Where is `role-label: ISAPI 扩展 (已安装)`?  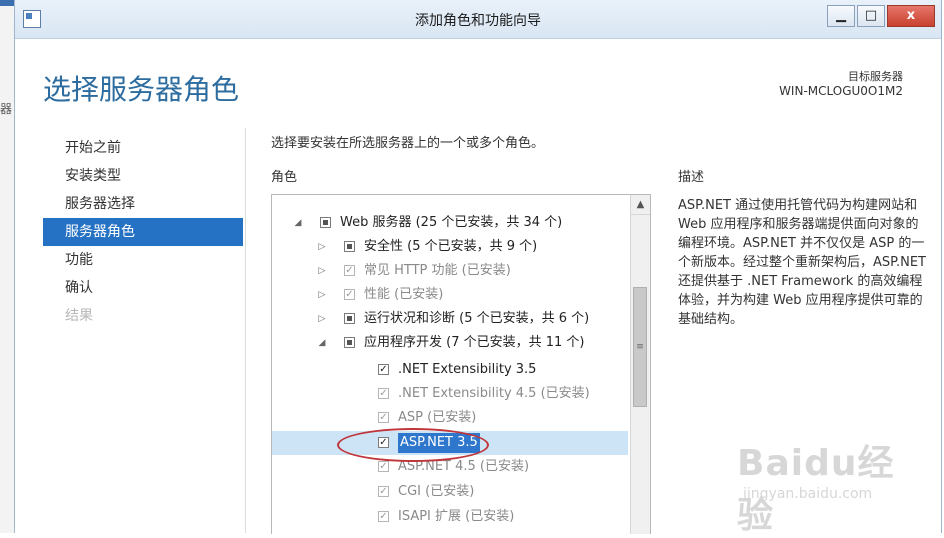 role-label: ISAPI 扩展 (已安装) is located at coordinates (456, 516).